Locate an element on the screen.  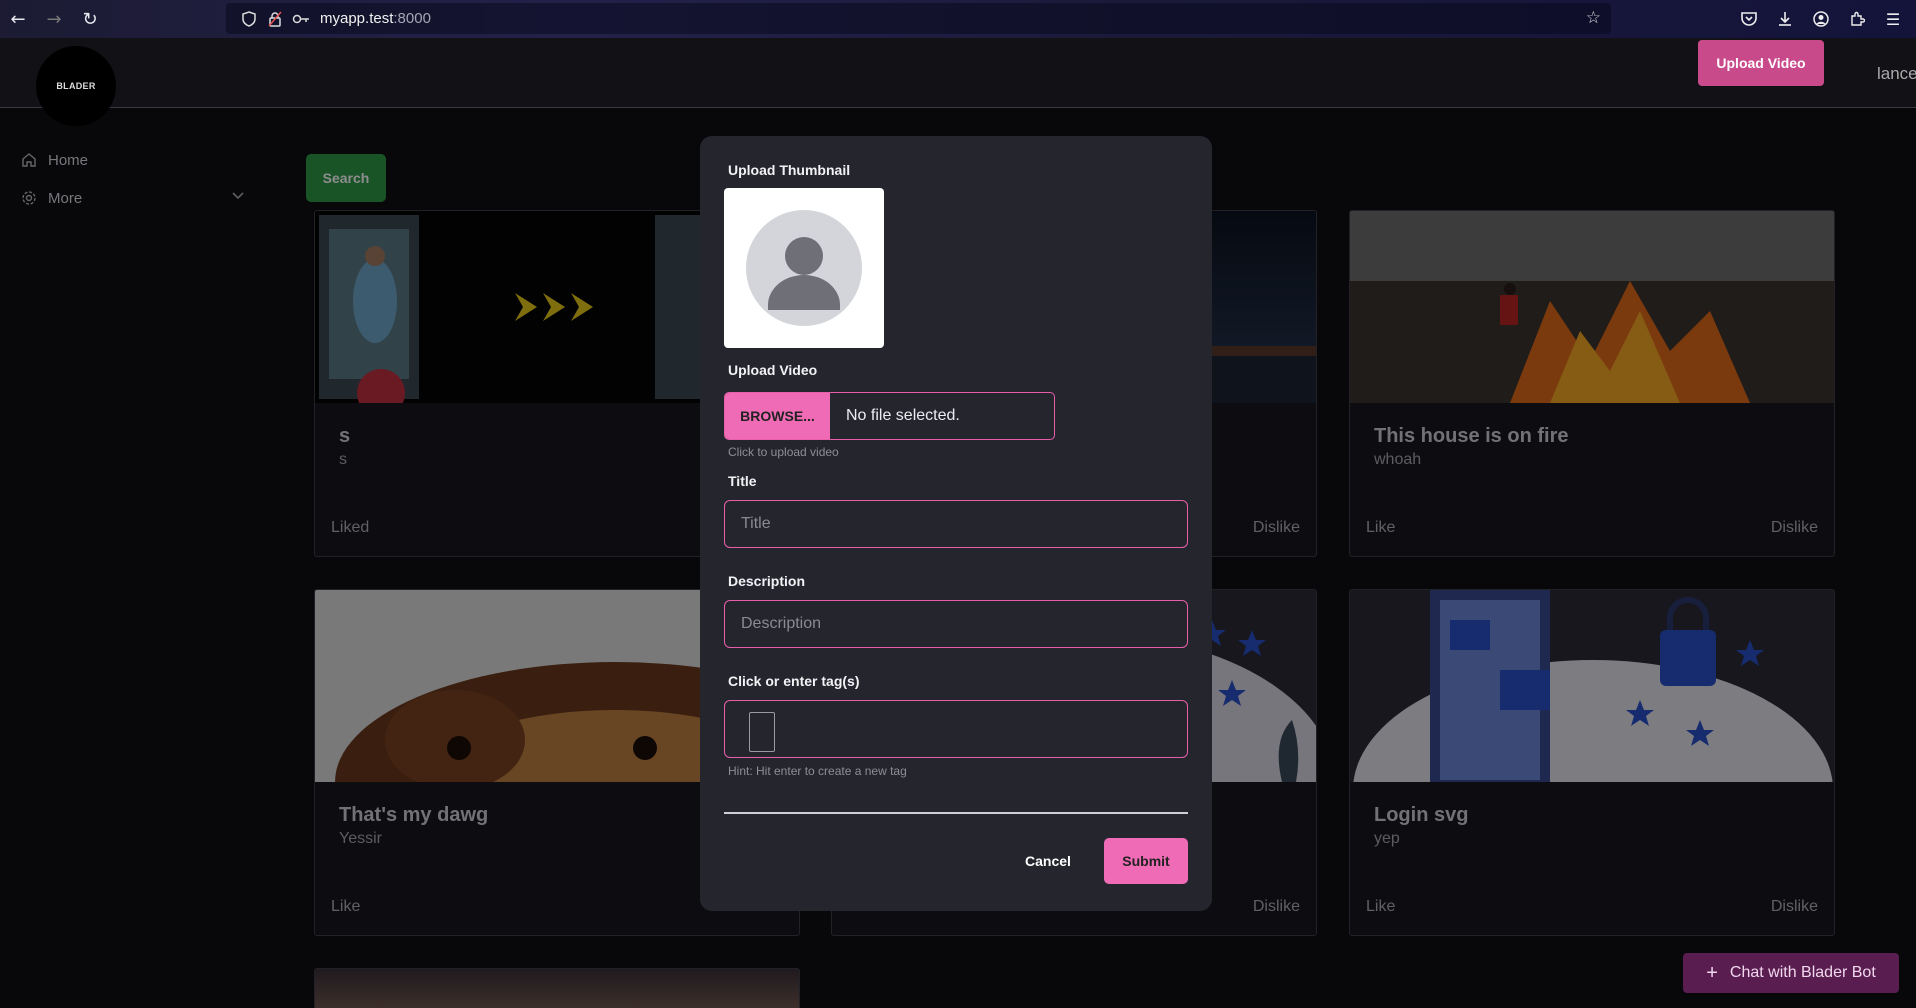
url-port: :8000 is located at coordinates (412, 18).